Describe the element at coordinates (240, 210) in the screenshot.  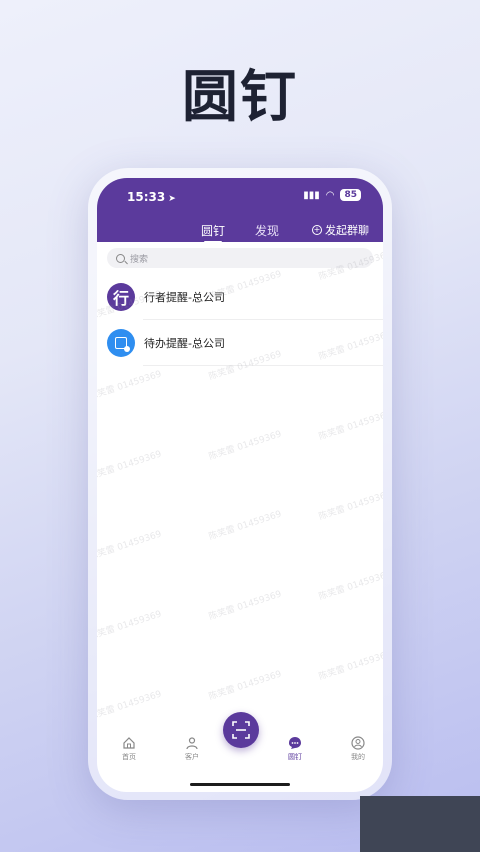
I see `app-header: 15:33 ➤ ▮▮▮ ◠ 85 圆钉 发现 + 发起群聊` at that location.